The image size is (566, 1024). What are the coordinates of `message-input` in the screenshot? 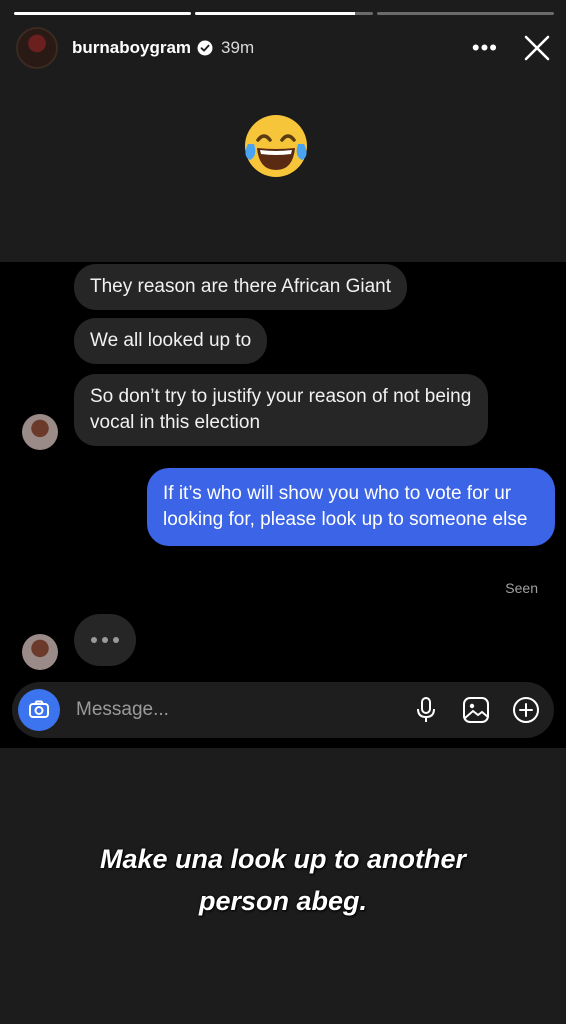 It's located at (243, 710).